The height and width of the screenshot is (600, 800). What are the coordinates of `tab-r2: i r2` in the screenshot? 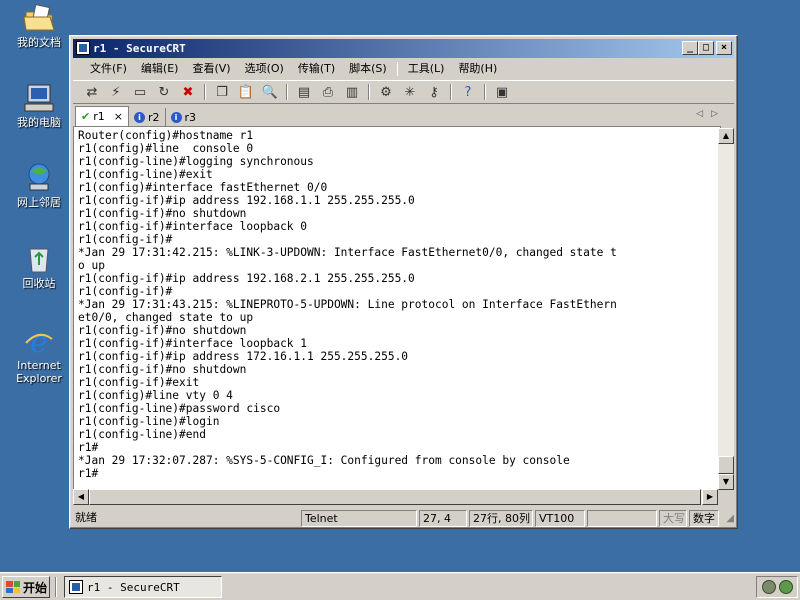 It's located at (147, 117).